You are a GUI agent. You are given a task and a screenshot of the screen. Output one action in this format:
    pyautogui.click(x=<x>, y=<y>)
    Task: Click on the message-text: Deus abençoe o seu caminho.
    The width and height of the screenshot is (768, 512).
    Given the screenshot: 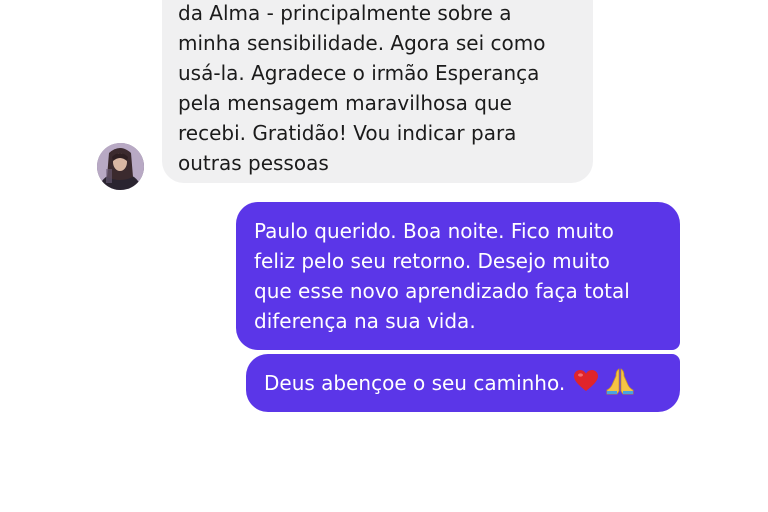 What is the action you would take?
    pyautogui.click(x=415, y=383)
    